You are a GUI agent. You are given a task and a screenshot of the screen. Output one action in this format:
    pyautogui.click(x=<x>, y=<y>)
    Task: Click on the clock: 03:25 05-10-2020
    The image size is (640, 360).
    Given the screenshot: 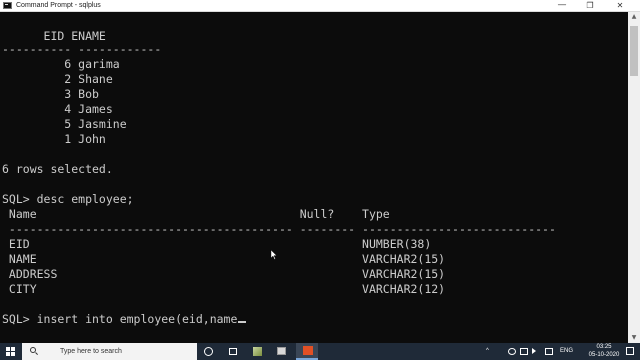 What is the action you would take?
    pyautogui.click(x=604, y=351)
    